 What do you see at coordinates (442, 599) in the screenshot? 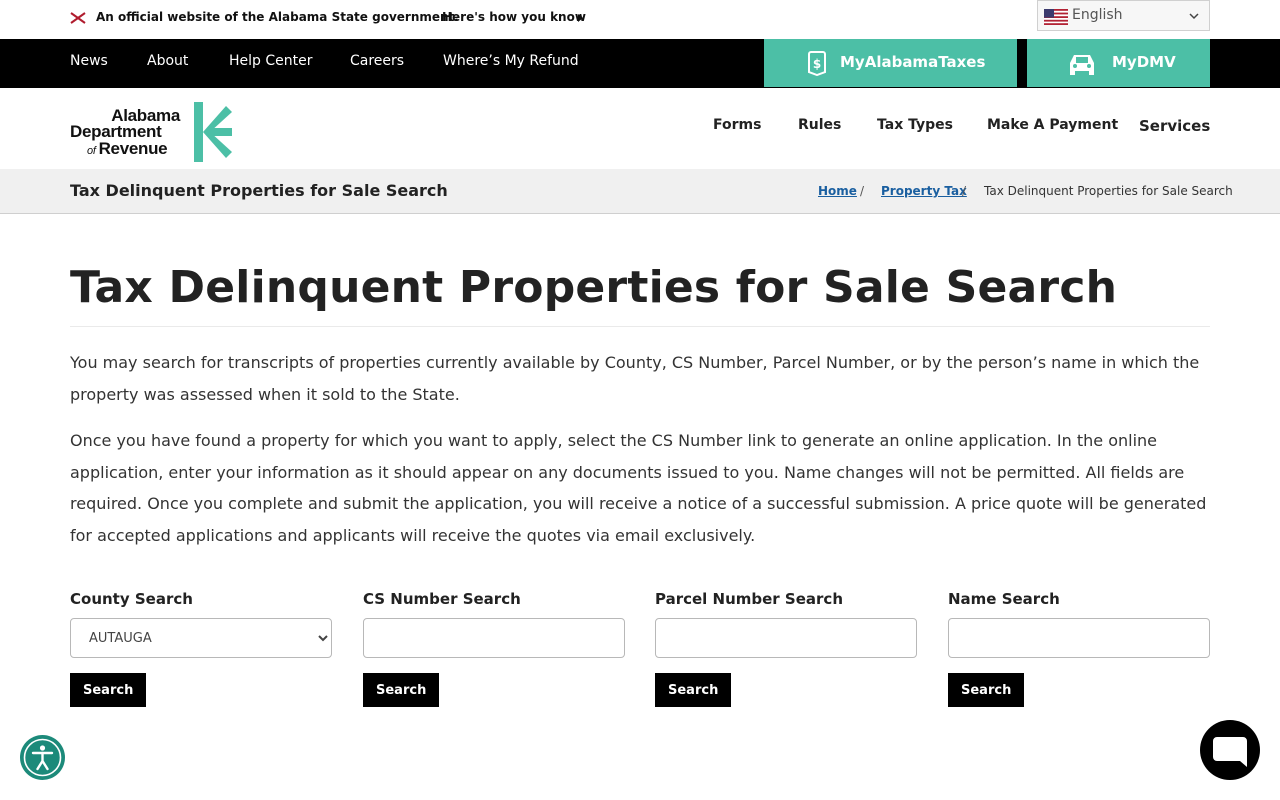
I see `cs-number-search-label: CS Number Search` at bounding box center [442, 599].